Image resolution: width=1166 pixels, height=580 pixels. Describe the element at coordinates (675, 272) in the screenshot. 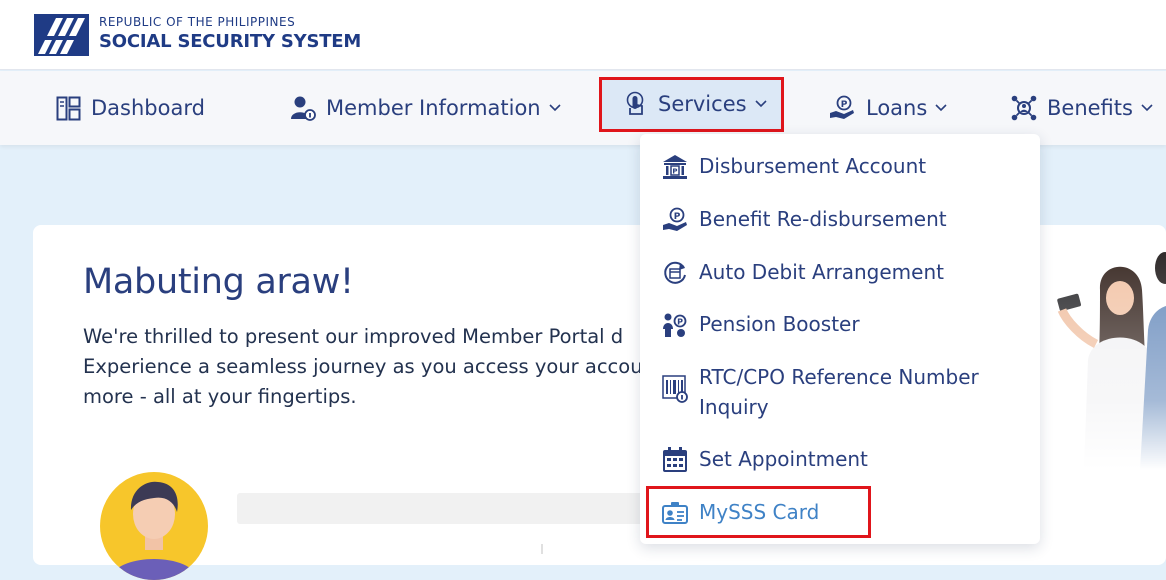

I see `auto-debit-icon` at that location.